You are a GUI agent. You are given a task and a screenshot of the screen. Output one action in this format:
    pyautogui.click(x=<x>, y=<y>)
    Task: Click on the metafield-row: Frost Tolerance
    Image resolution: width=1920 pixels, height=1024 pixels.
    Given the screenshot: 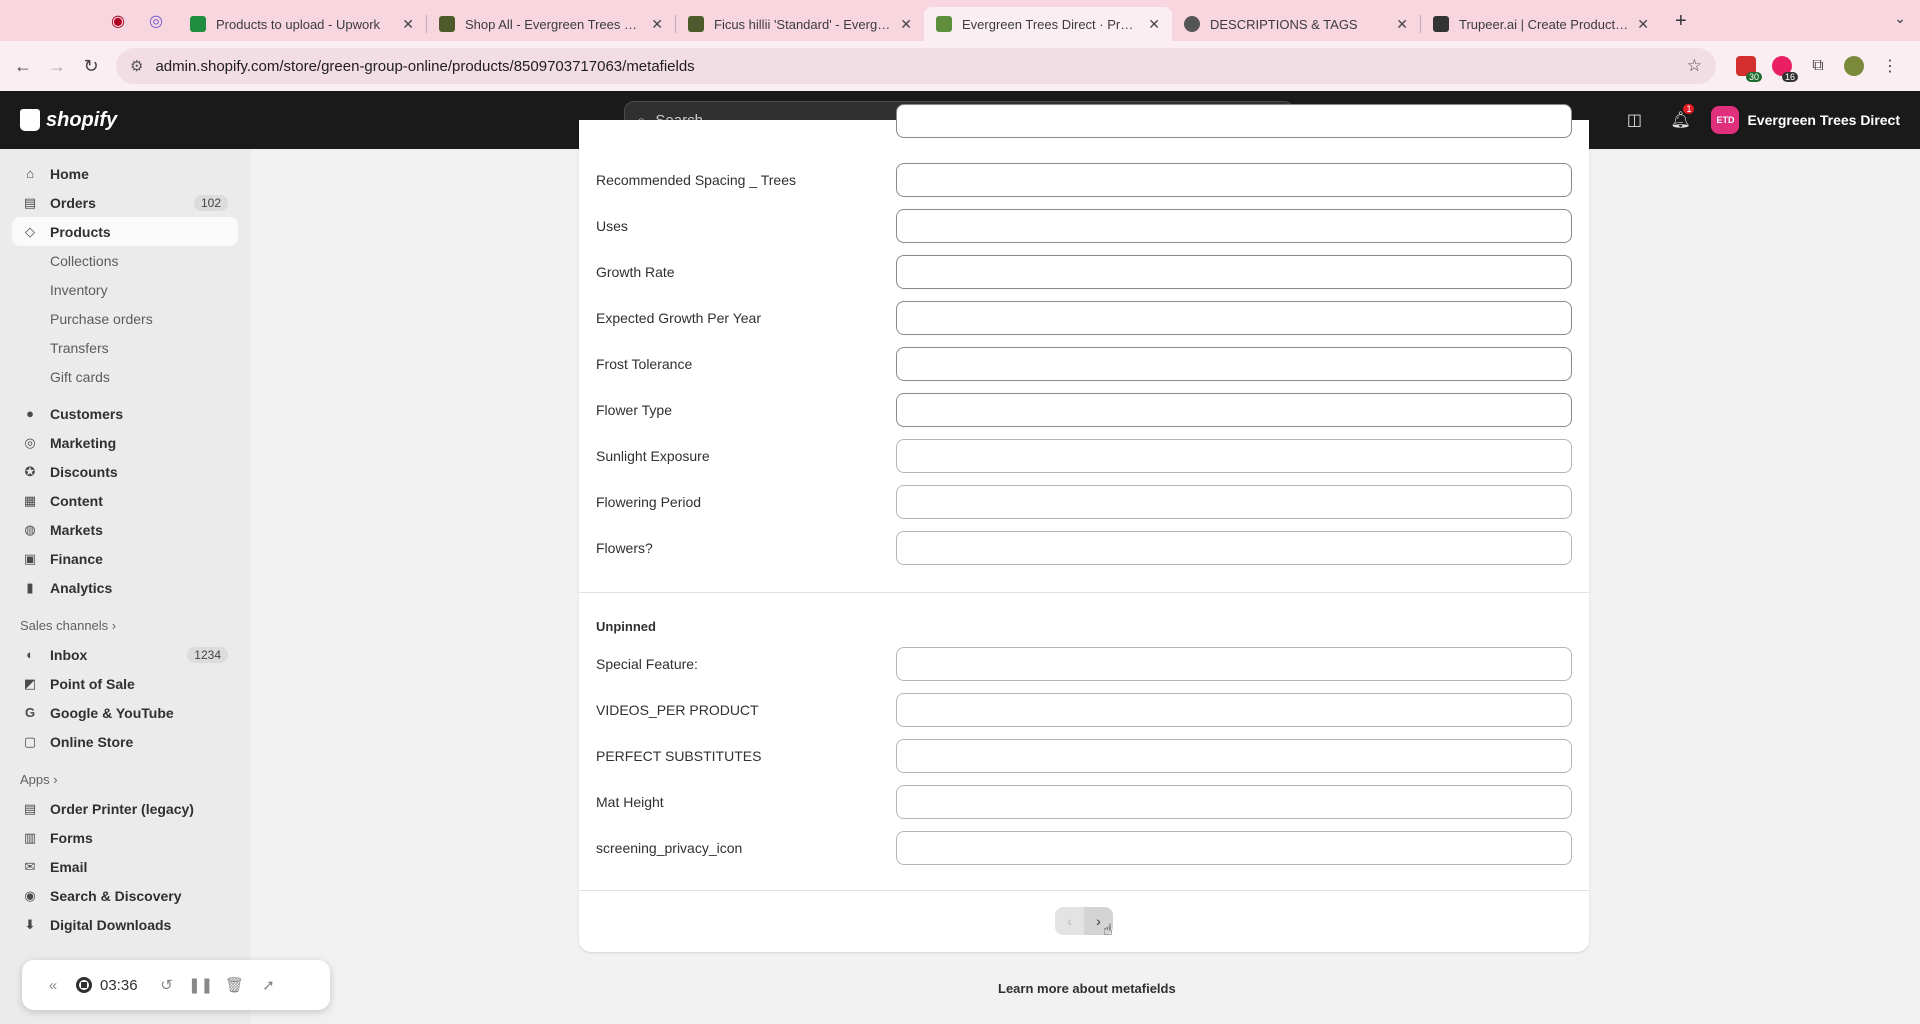 What is the action you would take?
    pyautogui.click(x=1086, y=364)
    